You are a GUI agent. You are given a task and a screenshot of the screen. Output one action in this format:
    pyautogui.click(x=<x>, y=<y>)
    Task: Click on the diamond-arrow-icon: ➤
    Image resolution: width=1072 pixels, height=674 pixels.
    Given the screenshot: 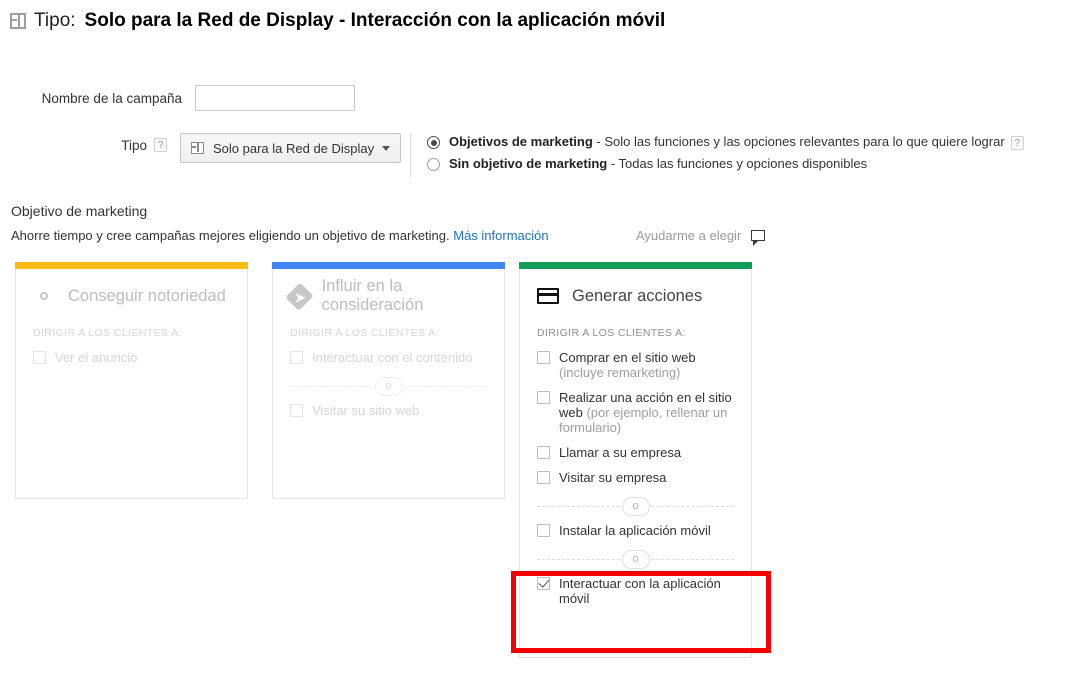 What is the action you would take?
    pyautogui.click(x=299, y=296)
    